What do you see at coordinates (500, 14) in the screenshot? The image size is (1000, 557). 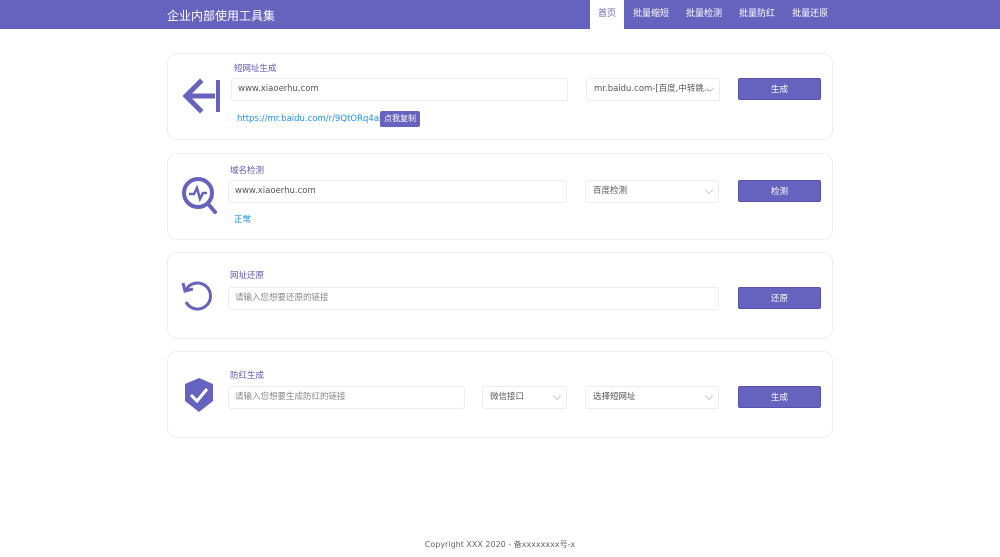 I see `top-header: 企业内部使用工具集 首页 批量缩短 批量检测 批量防红 批量还原` at bounding box center [500, 14].